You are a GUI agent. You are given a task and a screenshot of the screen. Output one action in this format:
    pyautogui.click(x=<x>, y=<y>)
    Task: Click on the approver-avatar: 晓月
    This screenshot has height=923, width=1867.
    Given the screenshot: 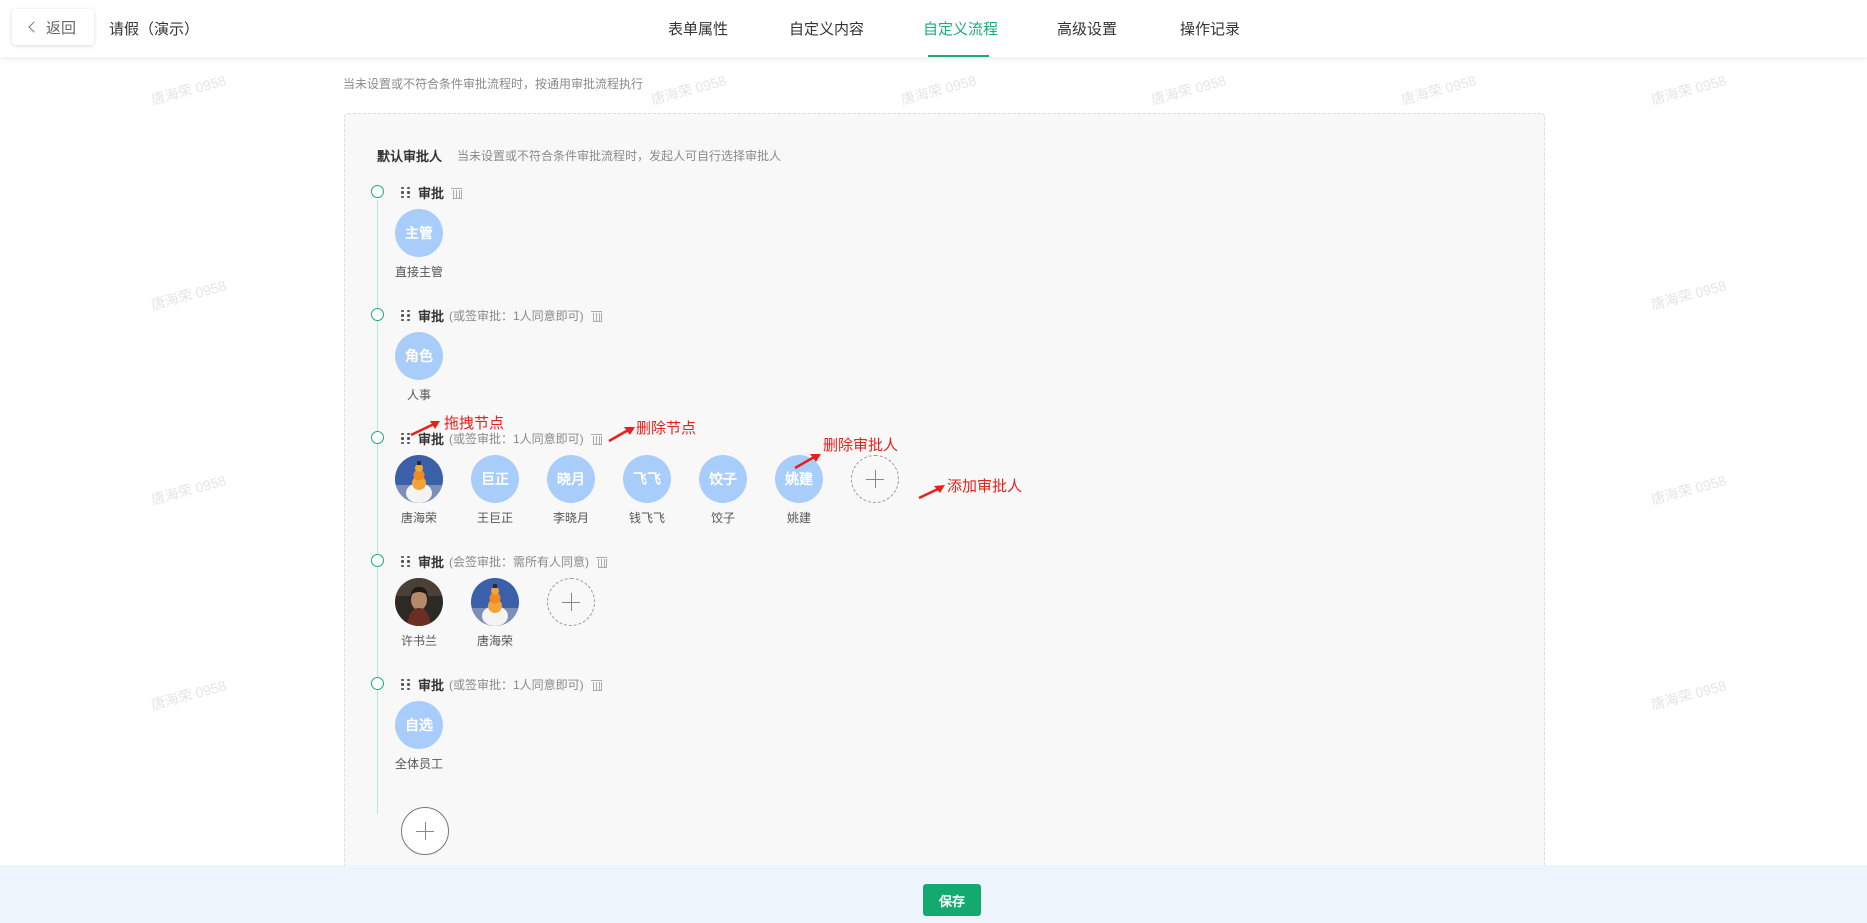 What is the action you would take?
    pyautogui.click(x=571, y=479)
    